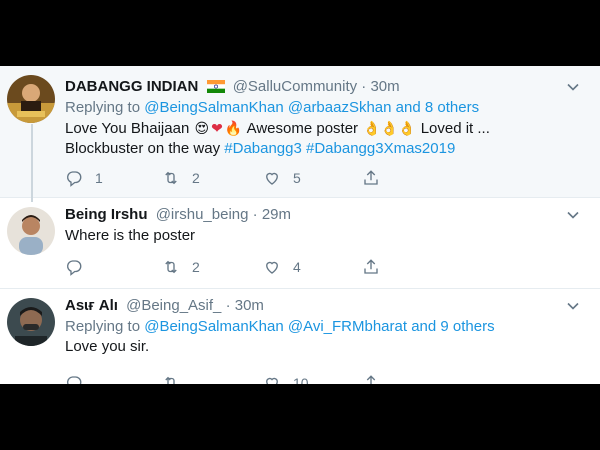 The width and height of the screenshot is (600, 450). I want to click on like-button: 10, so click(286, 378).